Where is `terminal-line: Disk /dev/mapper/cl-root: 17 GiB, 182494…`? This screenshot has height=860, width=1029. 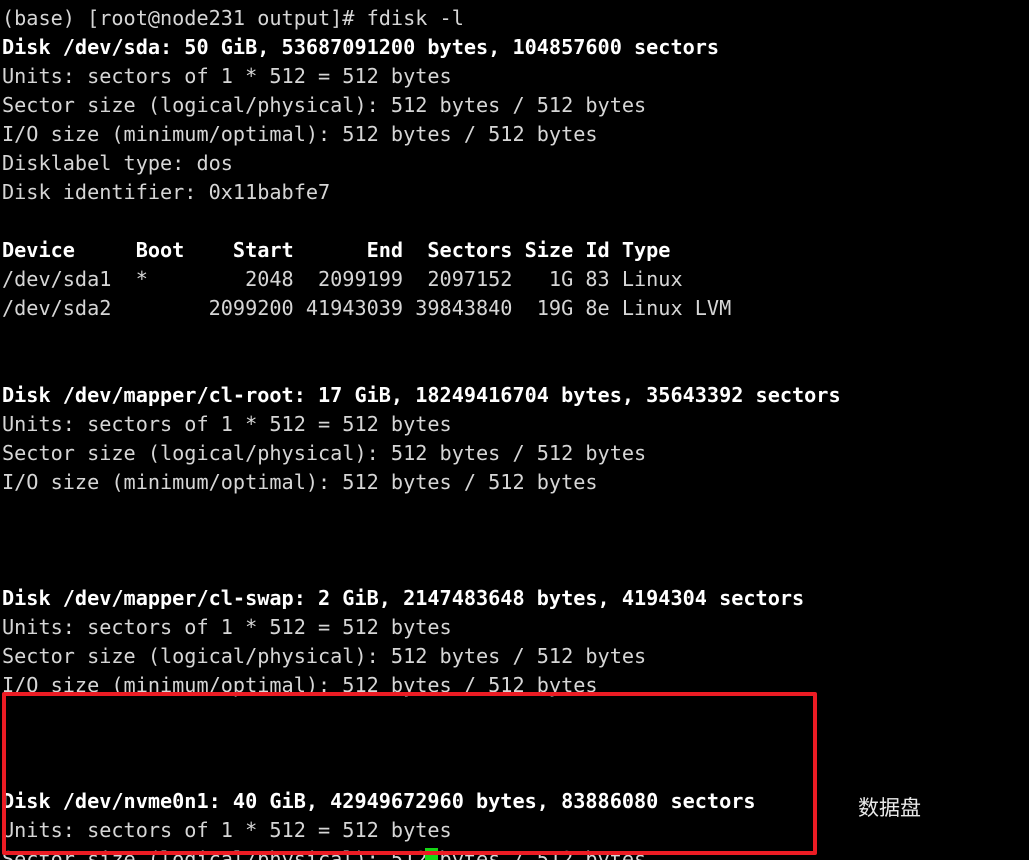
terminal-line: Disk /dev/mapper/cl-root: 17 GiB, 182494… is located at coordinates (421, 395).